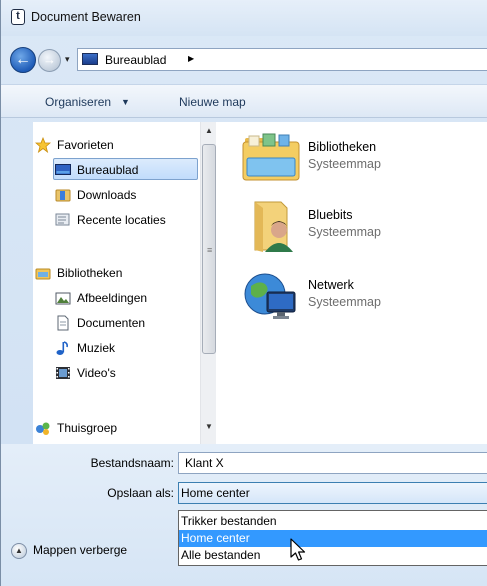 Image resolution: width=487 pixels, height=586 pixels. I want to click on nav-item-label: Favorieten, so click(85, 145).